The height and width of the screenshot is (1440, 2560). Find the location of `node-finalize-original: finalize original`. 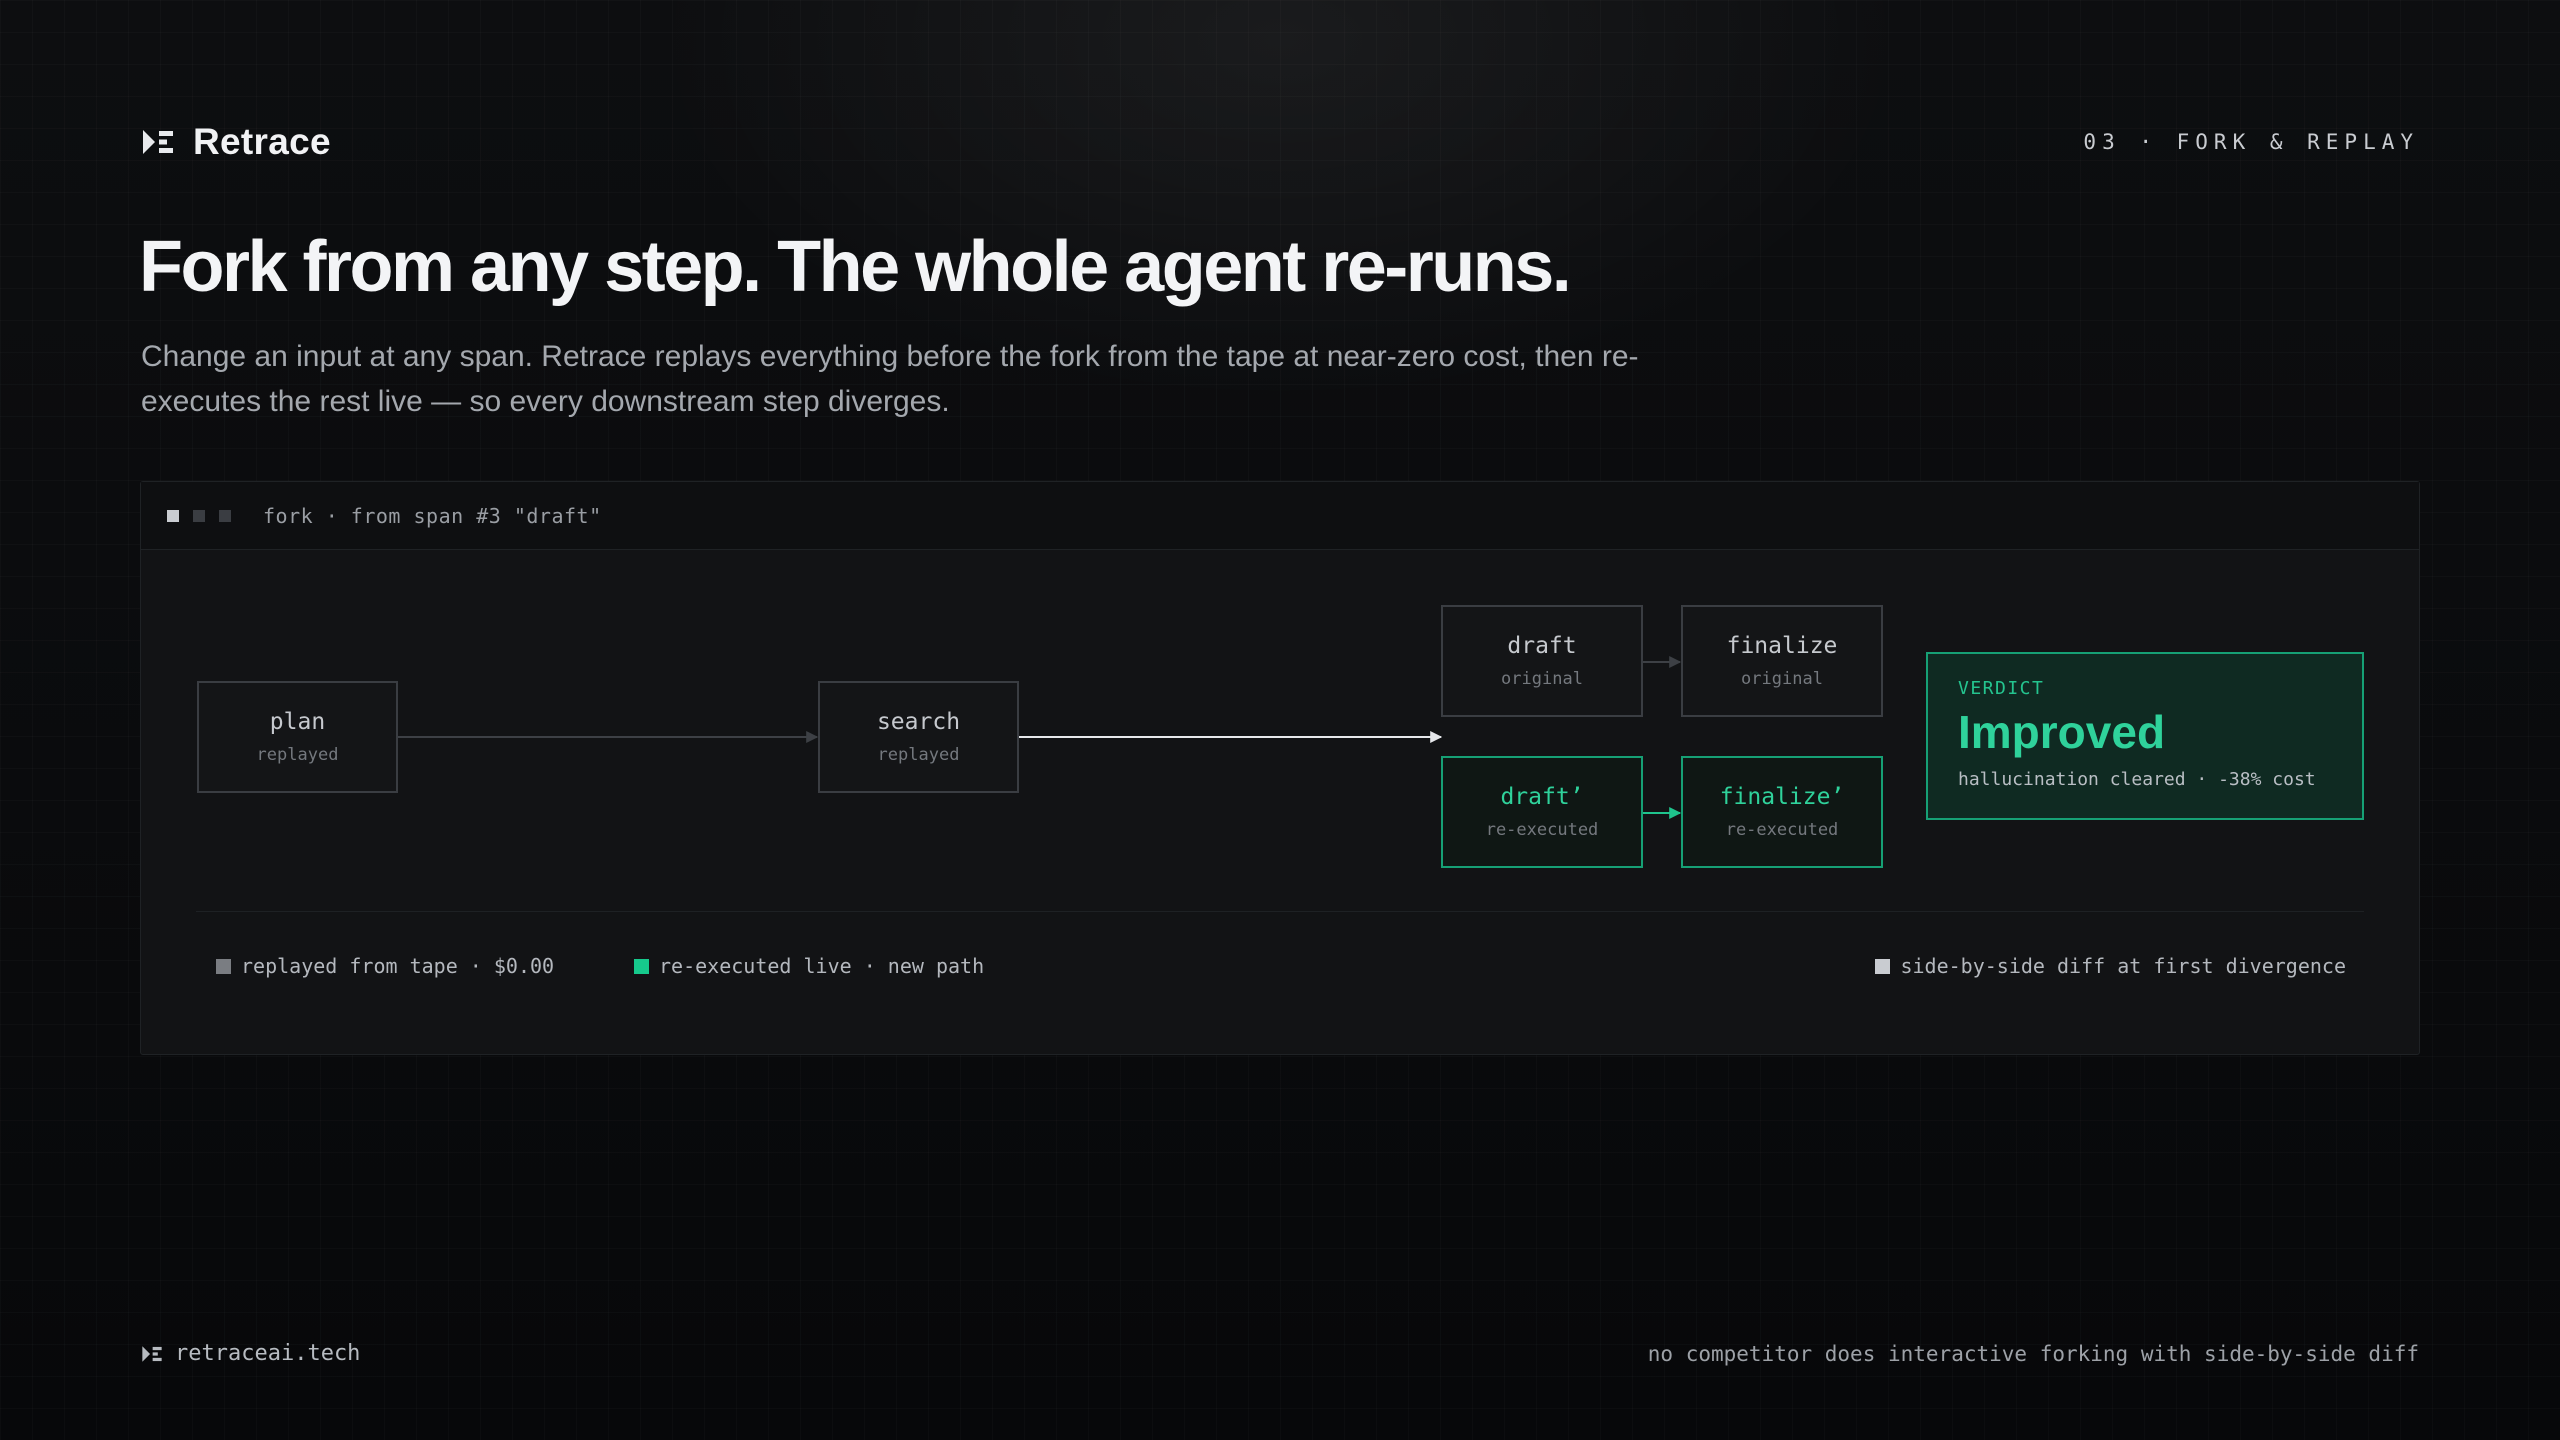

node-finalize-original: finalize original is located at coordinates (1782, 661).